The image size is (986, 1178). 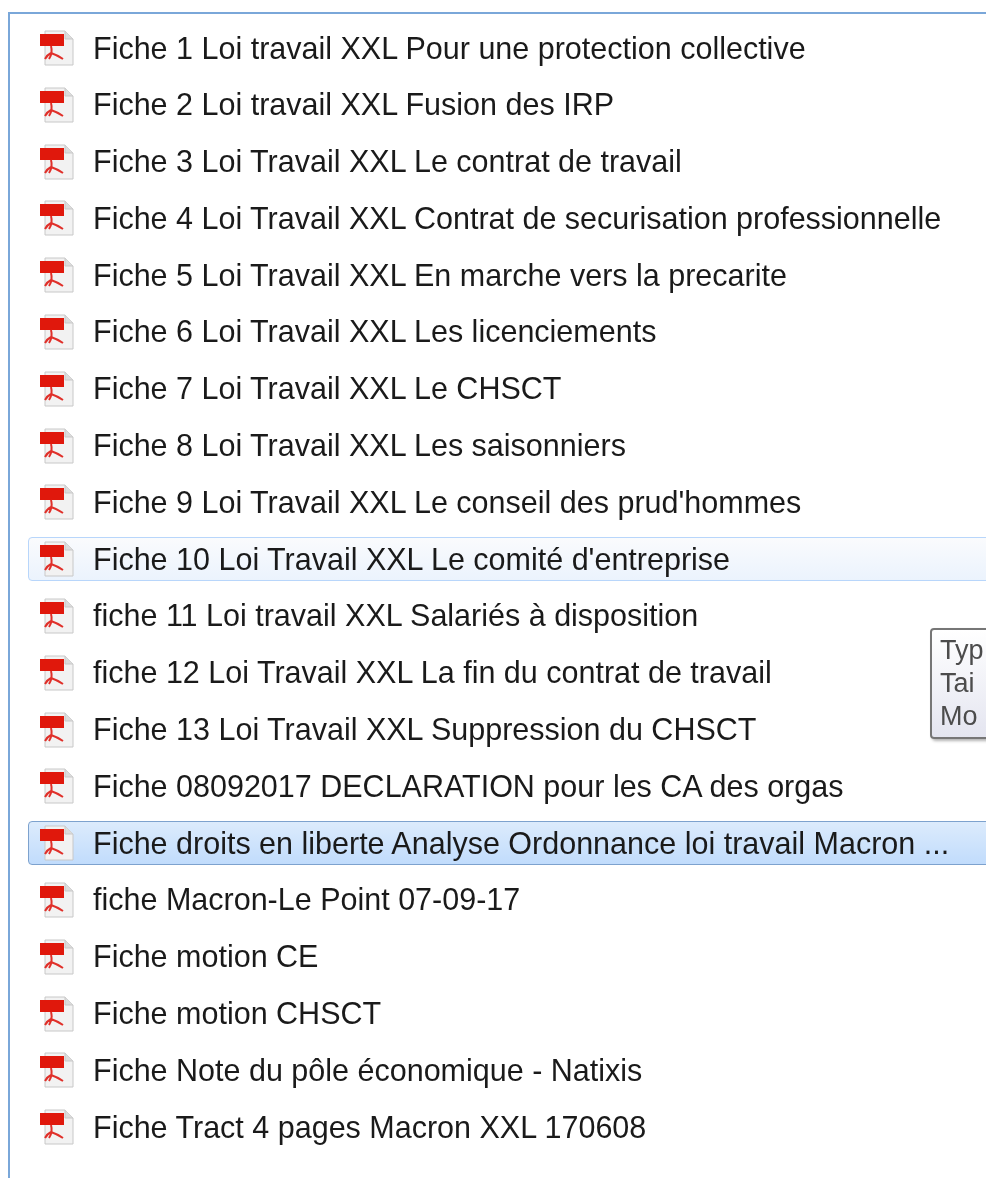 I want to click on file-row: Fiche 9 Loi Travail XXL Le conseil des prud'hommes, so click(x=418, y=502).